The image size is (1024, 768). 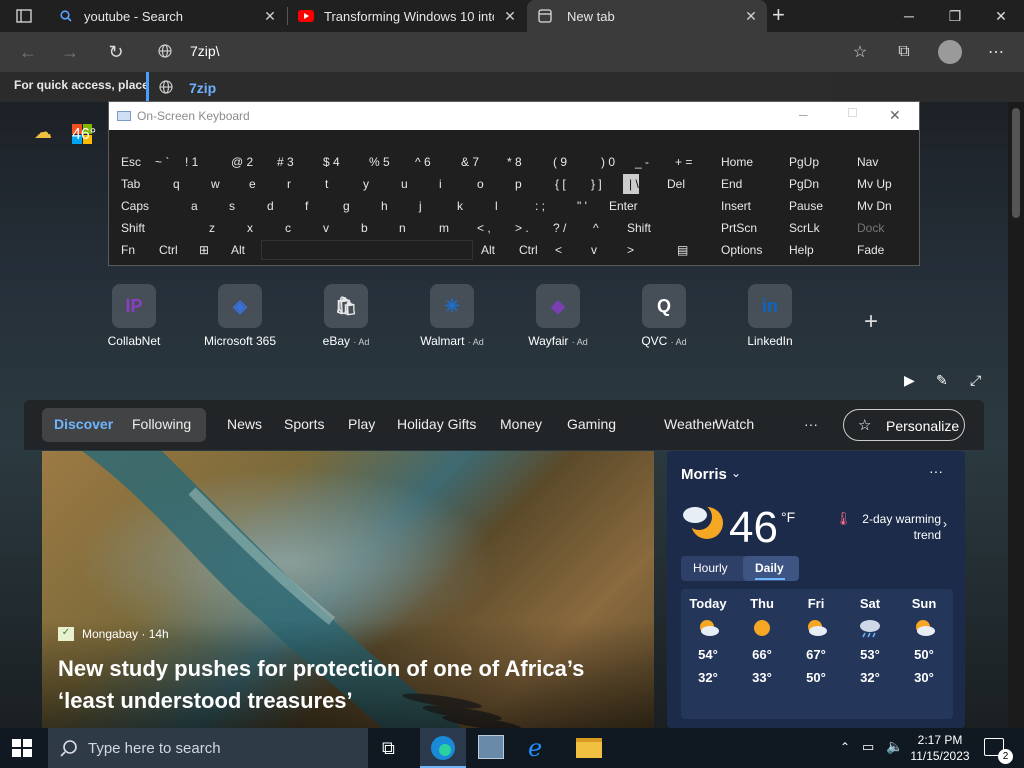 What do you see at coordinates (681, 162) in the screenshot?
I see `osk-key: + =` at bounding box center [681, 162].